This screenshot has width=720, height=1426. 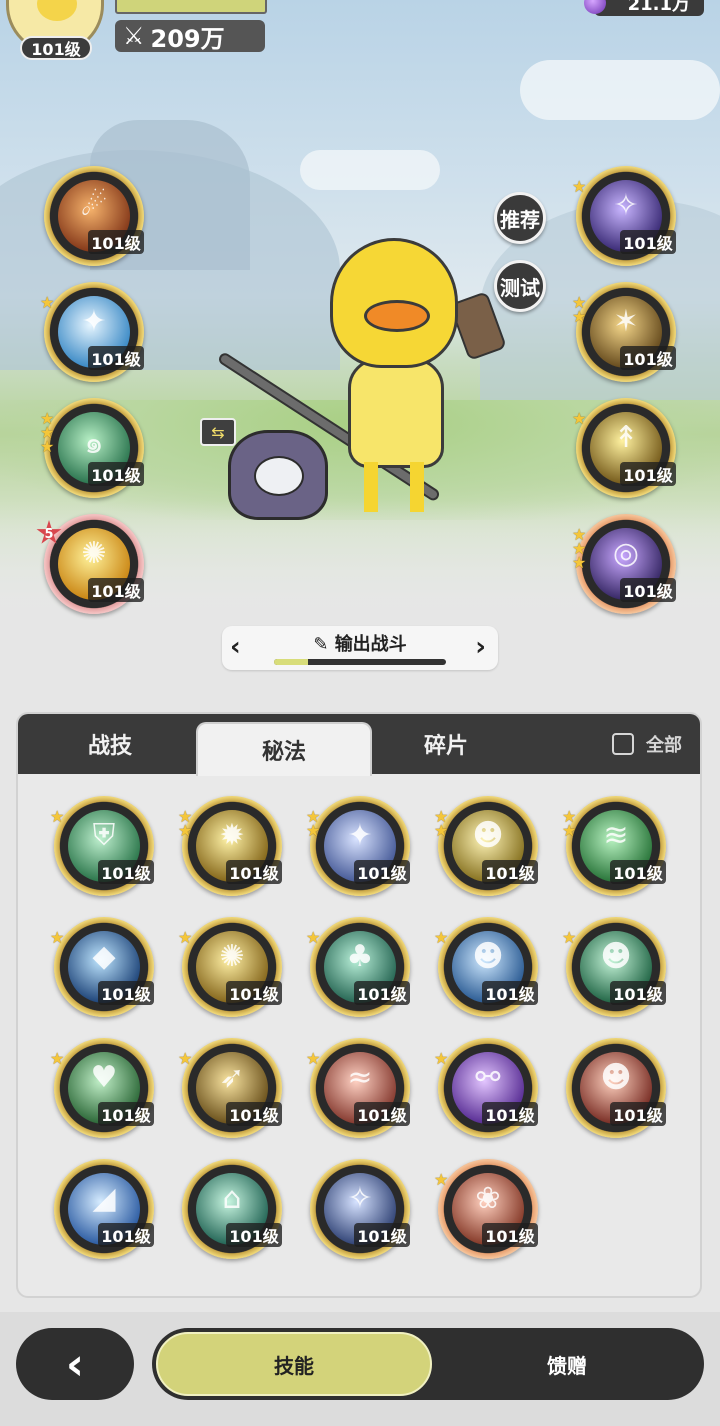 What do you see at coordinates (644, 8) in the screenshot?
I see `currency-counter: 21.1万` at bounding box center [644, 8].